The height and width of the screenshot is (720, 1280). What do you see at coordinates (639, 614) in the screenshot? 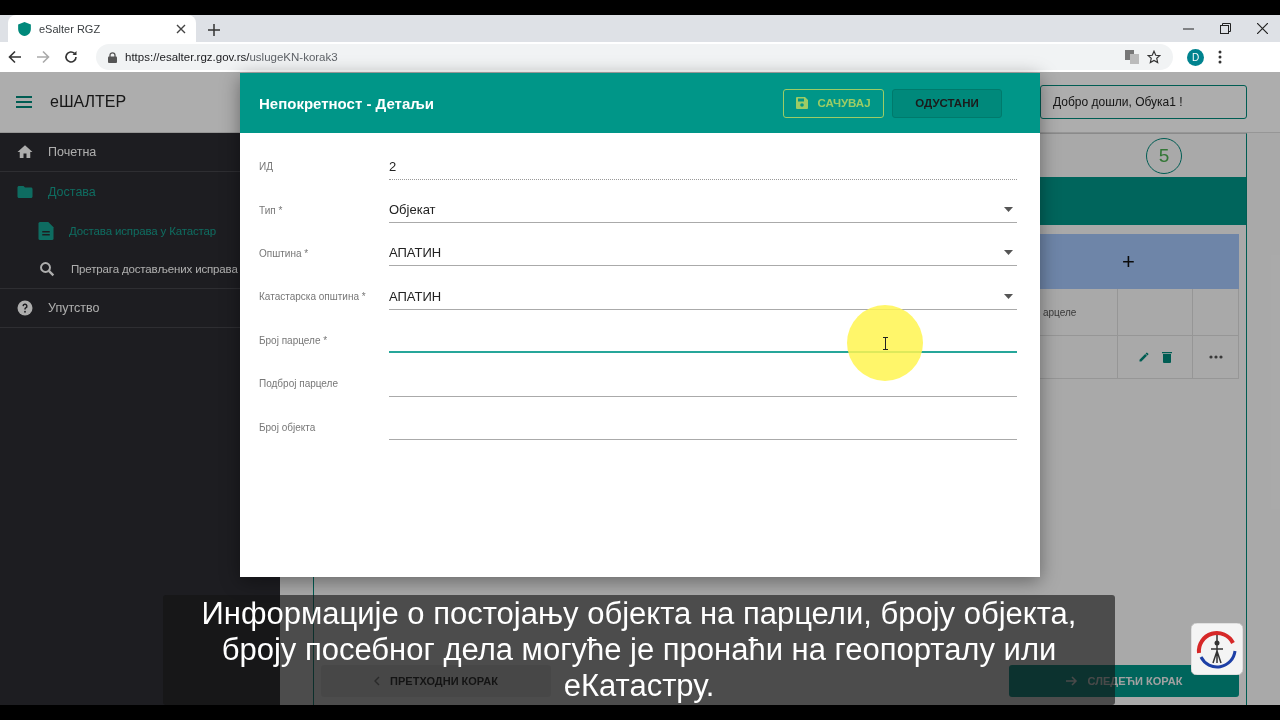
I see `subtitle-line: Информације о постојању објекта на парцели, броју објекта,` at bounding box center [639, 614].